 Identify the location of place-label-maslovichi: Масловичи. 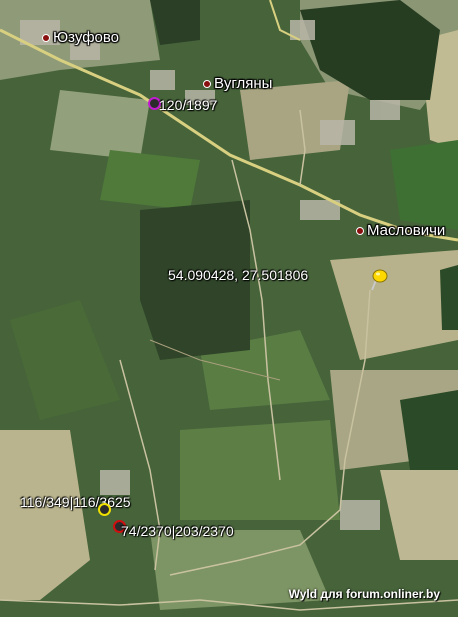
(400, 230).